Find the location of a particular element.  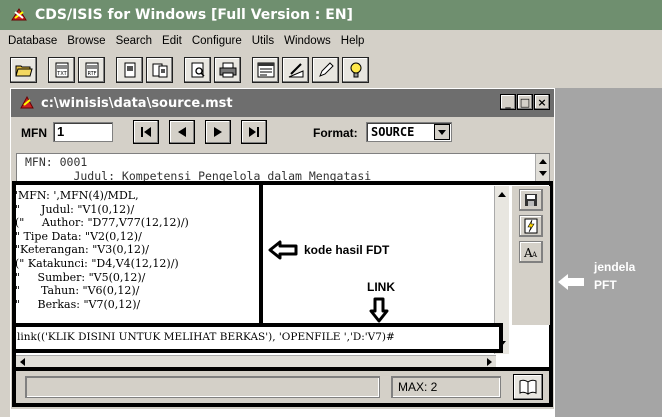

arrow-left-icon is located at coordinates (283, 250).